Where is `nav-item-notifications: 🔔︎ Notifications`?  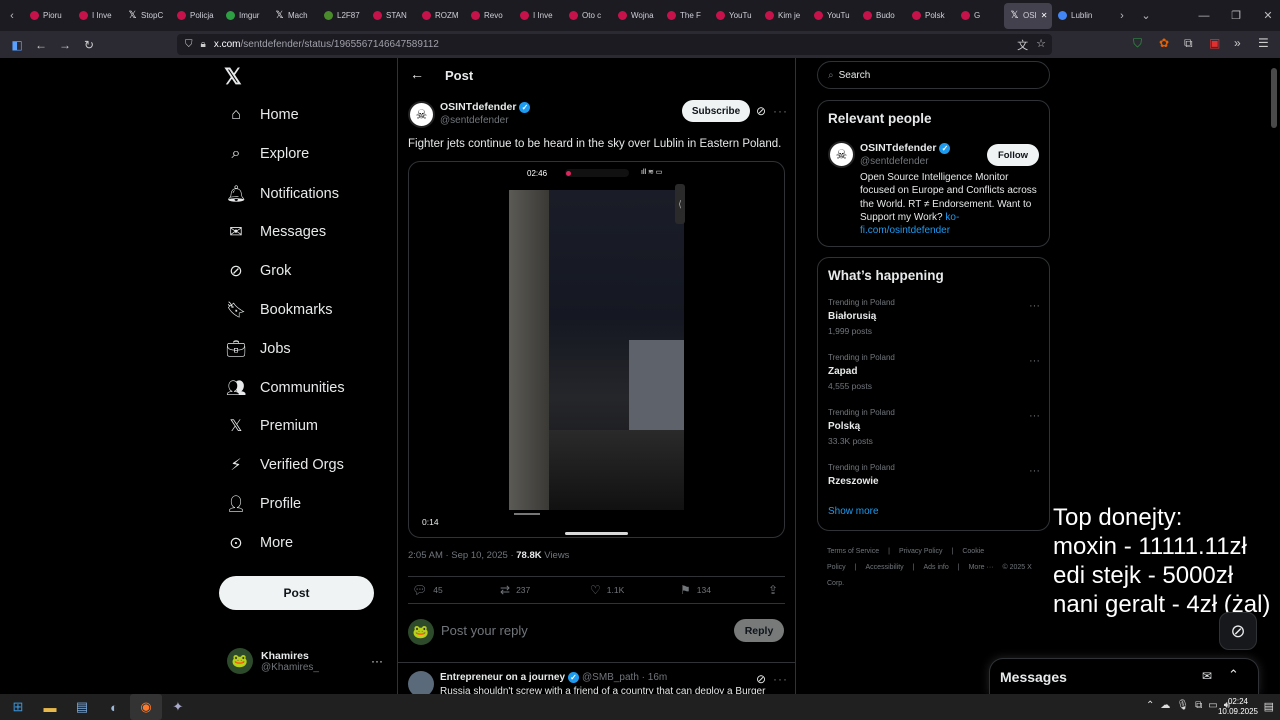
nav-item-notifications: 🔔︎ Notifications is located at coordinates (282, 194).